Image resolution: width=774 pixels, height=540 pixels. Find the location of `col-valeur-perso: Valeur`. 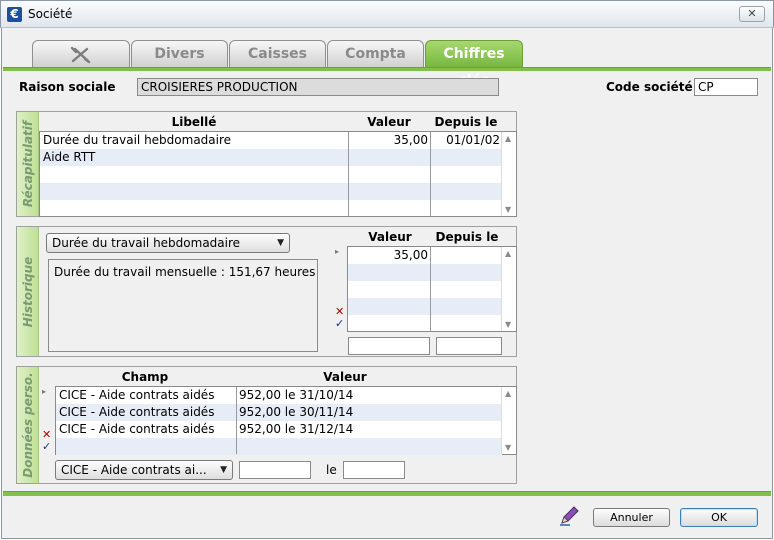

col-valeur-perso: Valeur is located at coordinates (345, 377).